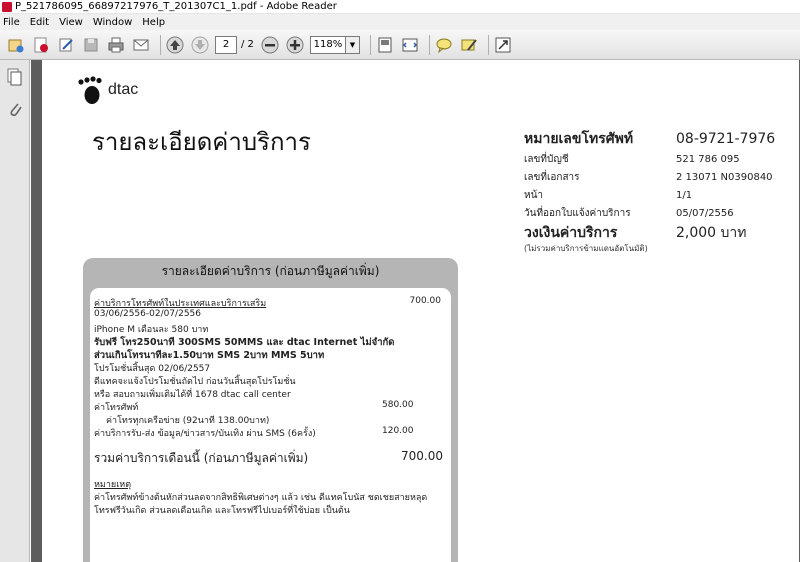 The image size is (800, 562). I want to click on billing-period: 03/06/2556-02/07/2556, so click(147, 314).